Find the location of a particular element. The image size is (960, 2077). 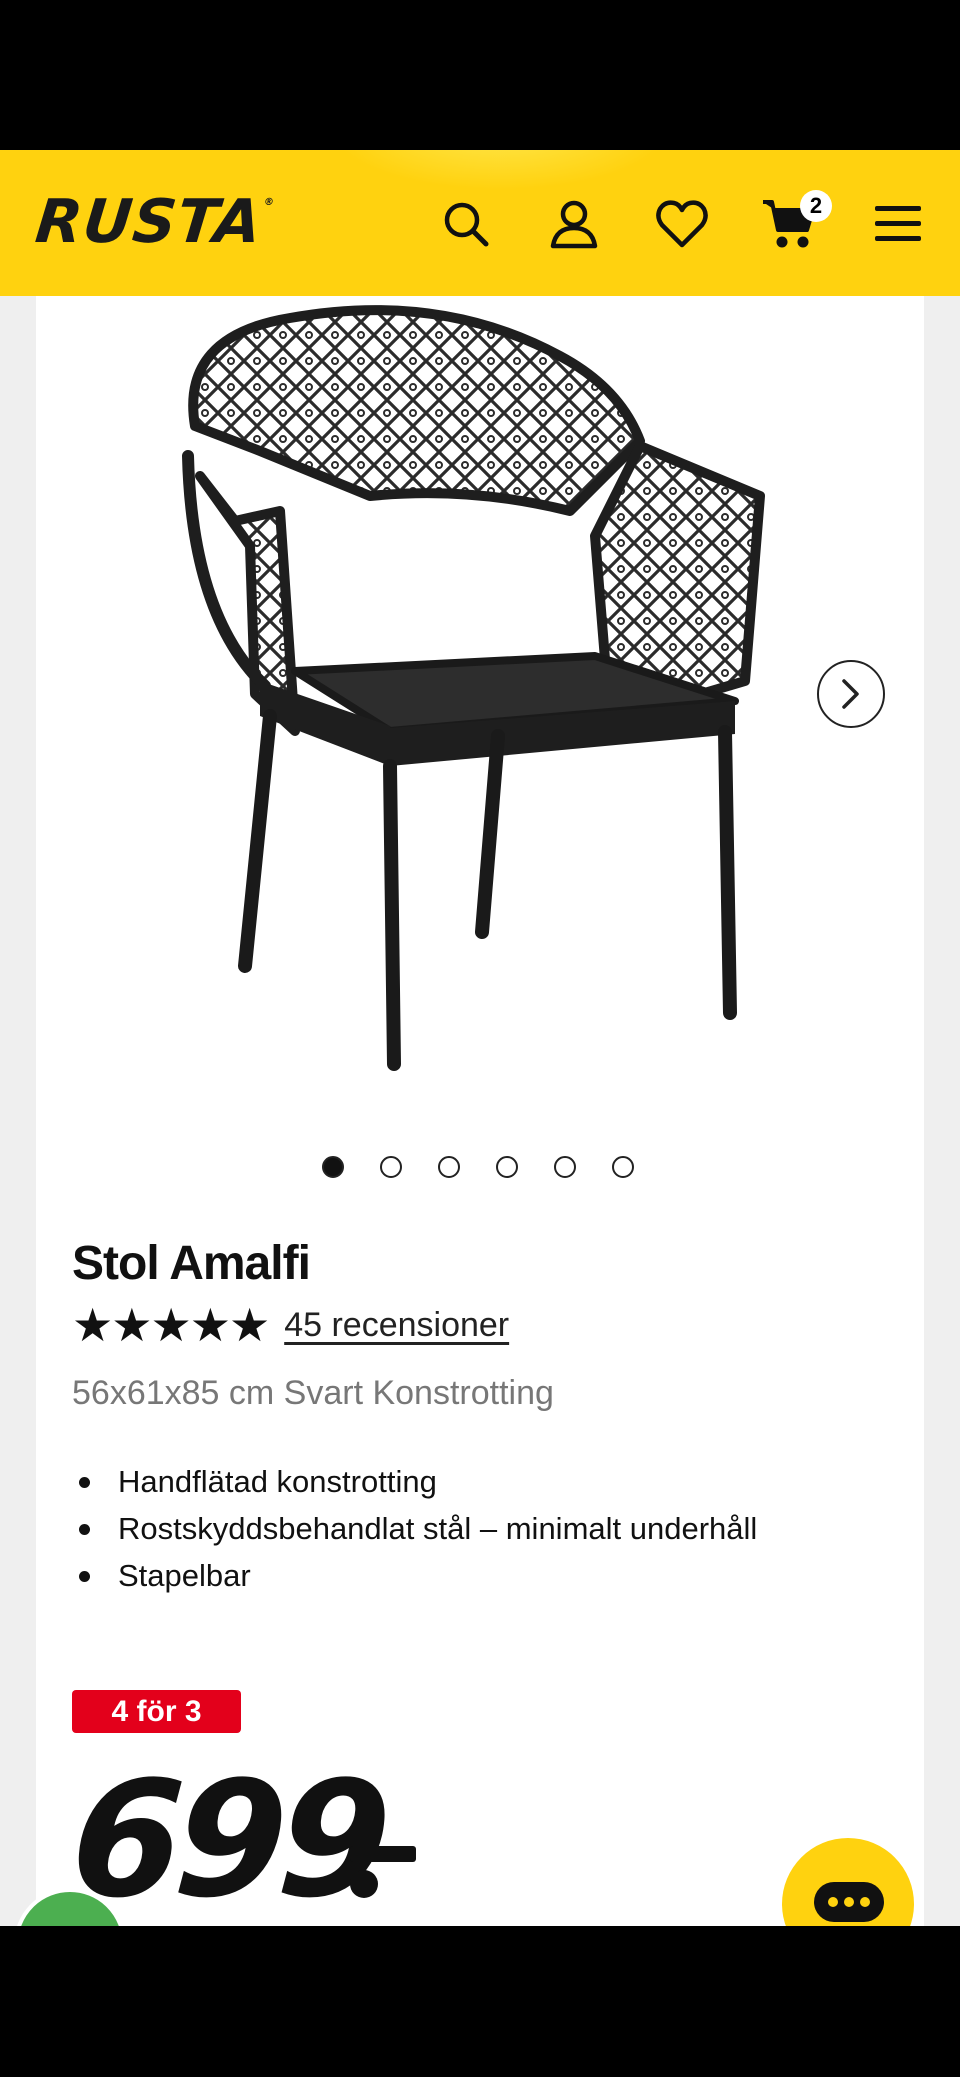

gallery-pagination is located at coordinates (478, 1167).